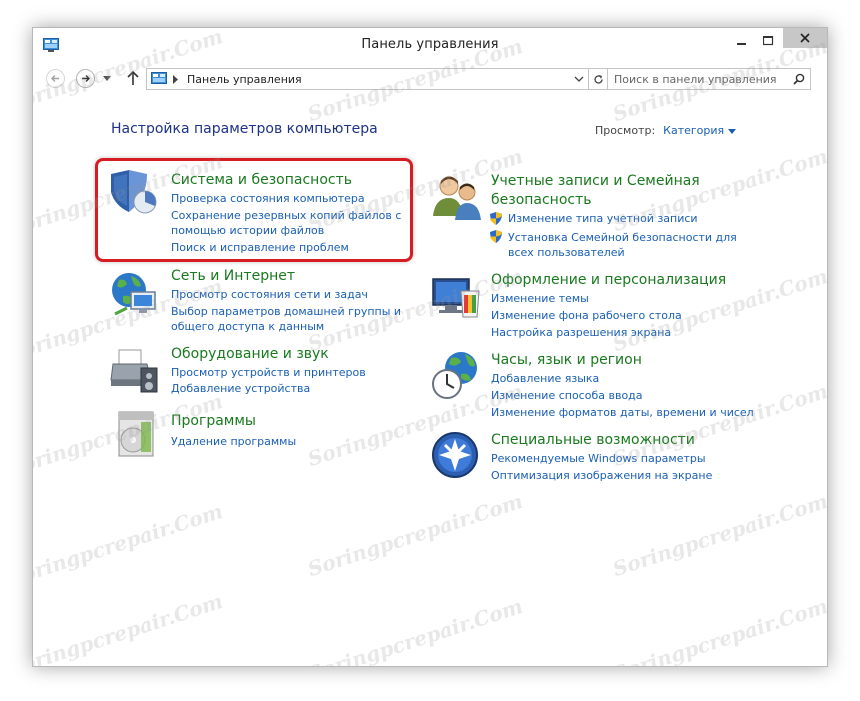 This screenshot has height=701, width=860. I want to click on arrow-right-icon, so click(86, 78).